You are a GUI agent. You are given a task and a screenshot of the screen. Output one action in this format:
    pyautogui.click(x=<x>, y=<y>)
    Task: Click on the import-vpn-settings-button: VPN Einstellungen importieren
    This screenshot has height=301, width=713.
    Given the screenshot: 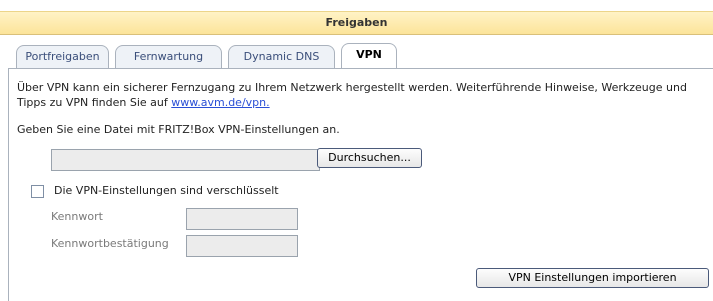 What is the action you would take?
    pyautogui.click(x=592, y=278)
    